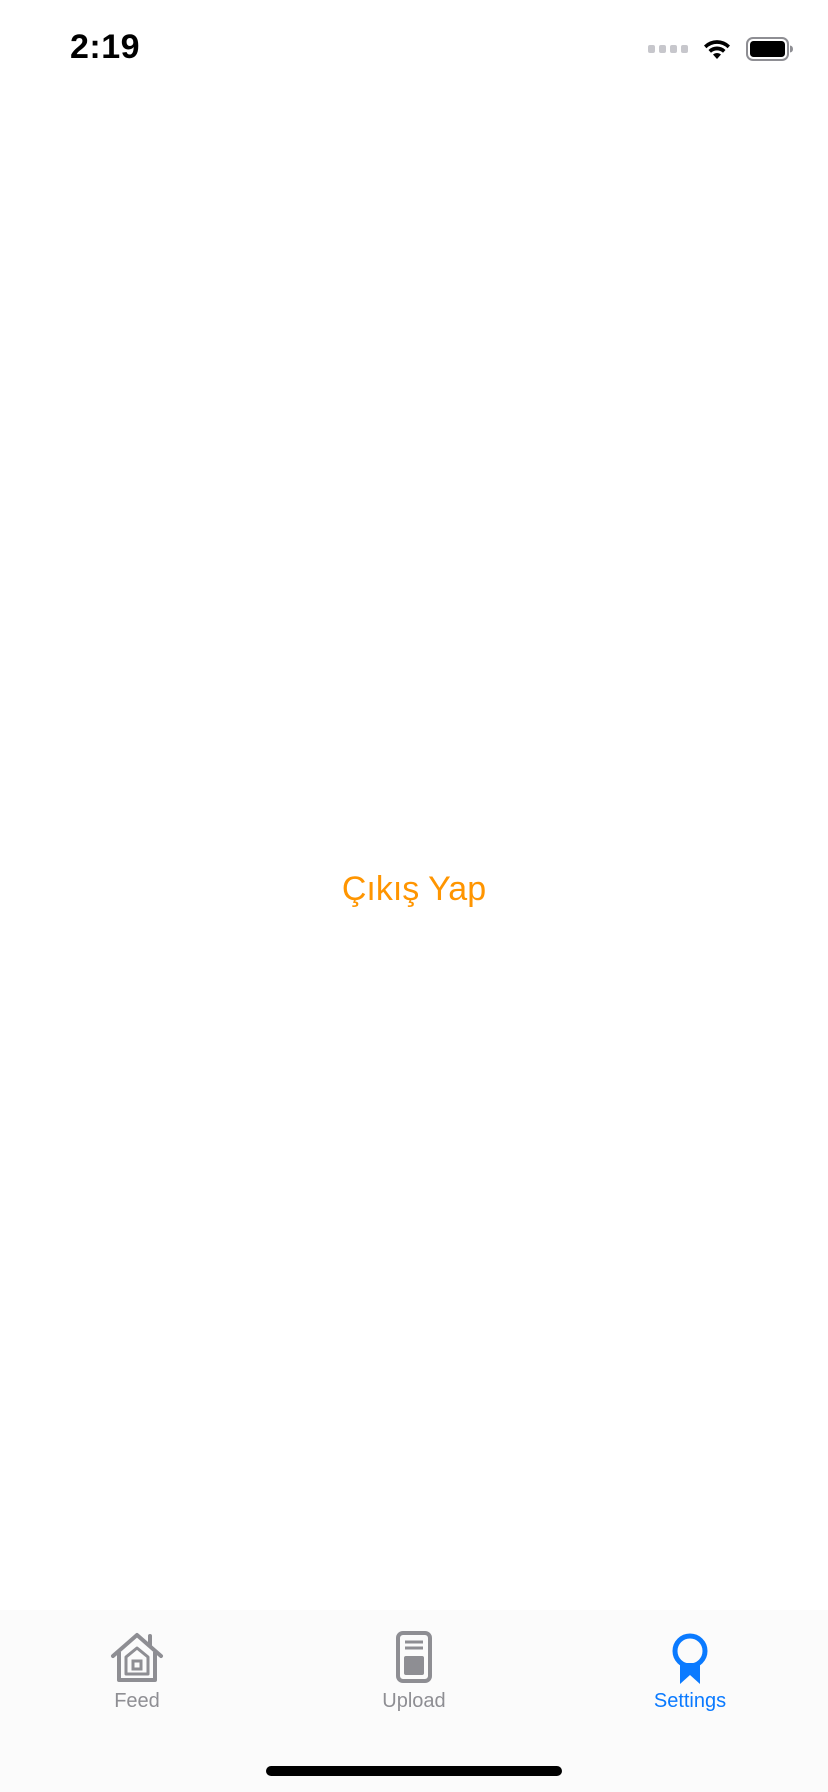 The image size is (828, 1792). What do you see at coordinates (414, 889) in the screenshot?
I see `logout-button: Çıkış Yap` at bounding box center [414, 889].